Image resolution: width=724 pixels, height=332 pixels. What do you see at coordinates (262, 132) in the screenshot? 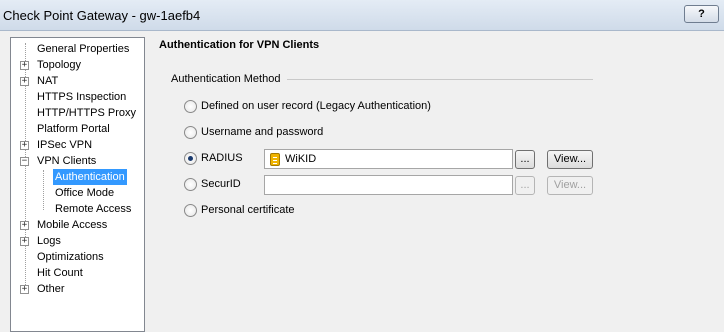
I see `label-username-password: Username and password` at bounding box center [262, 132].